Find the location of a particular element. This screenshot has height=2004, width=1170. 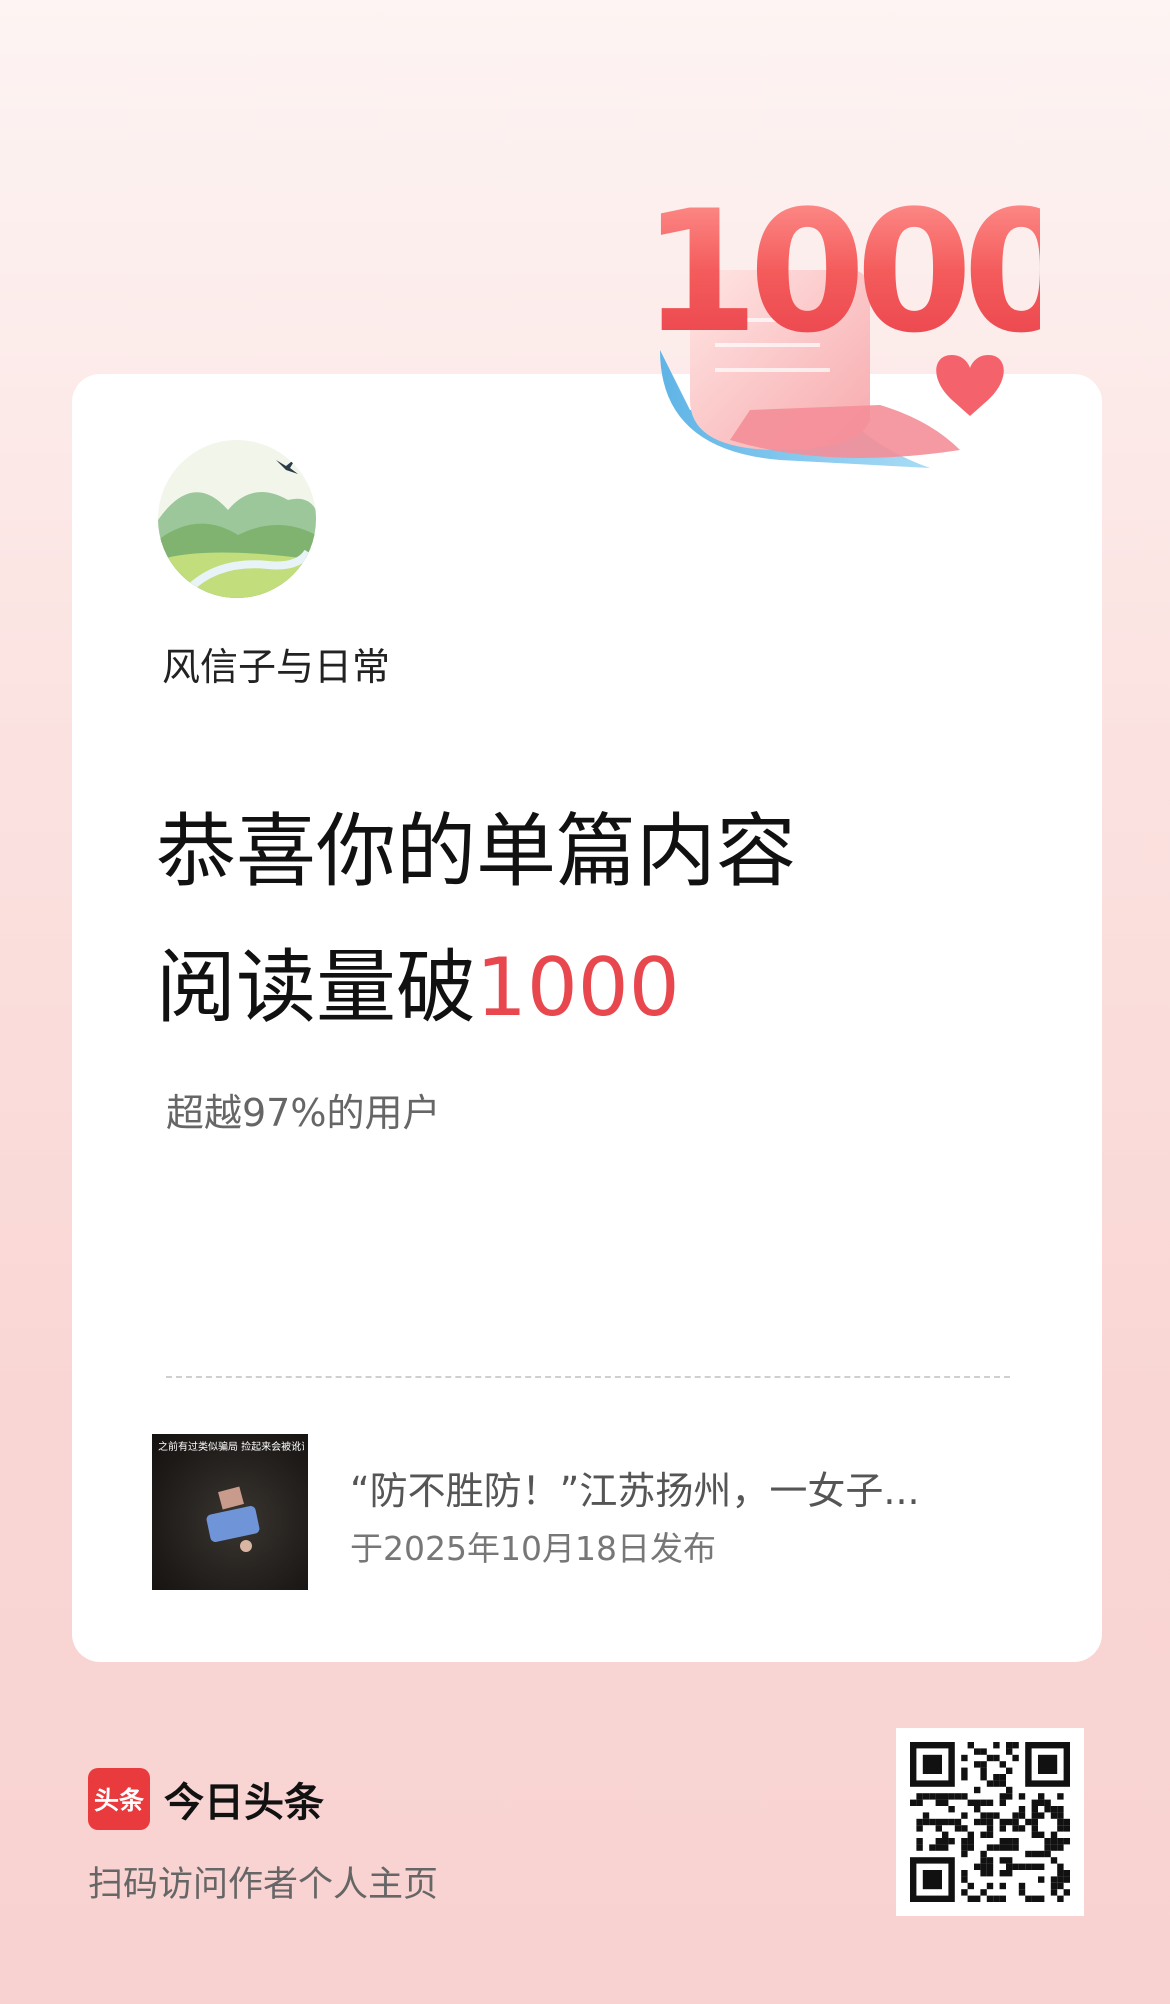

qr-code is located at coordinates (990, 1822).